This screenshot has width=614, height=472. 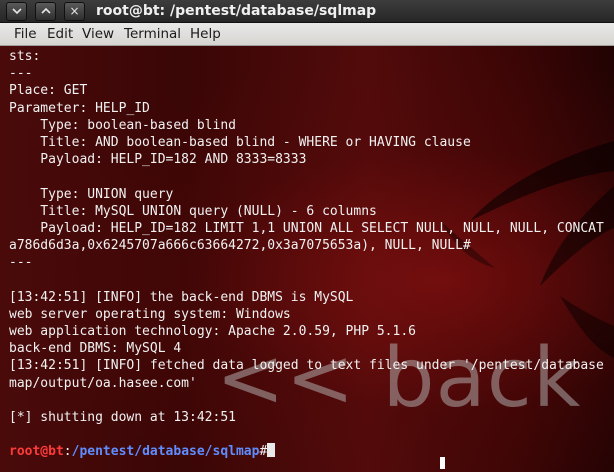 I want to click on menu-terminal: Terminal, so click(x=152, y=34).